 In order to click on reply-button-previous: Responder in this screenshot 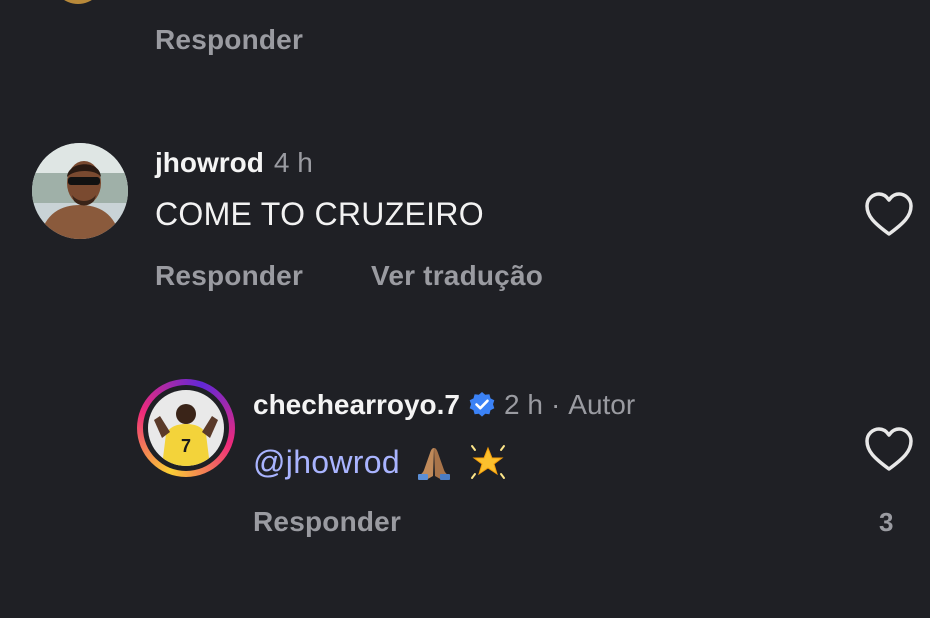, I will do `click(229, 40)`.